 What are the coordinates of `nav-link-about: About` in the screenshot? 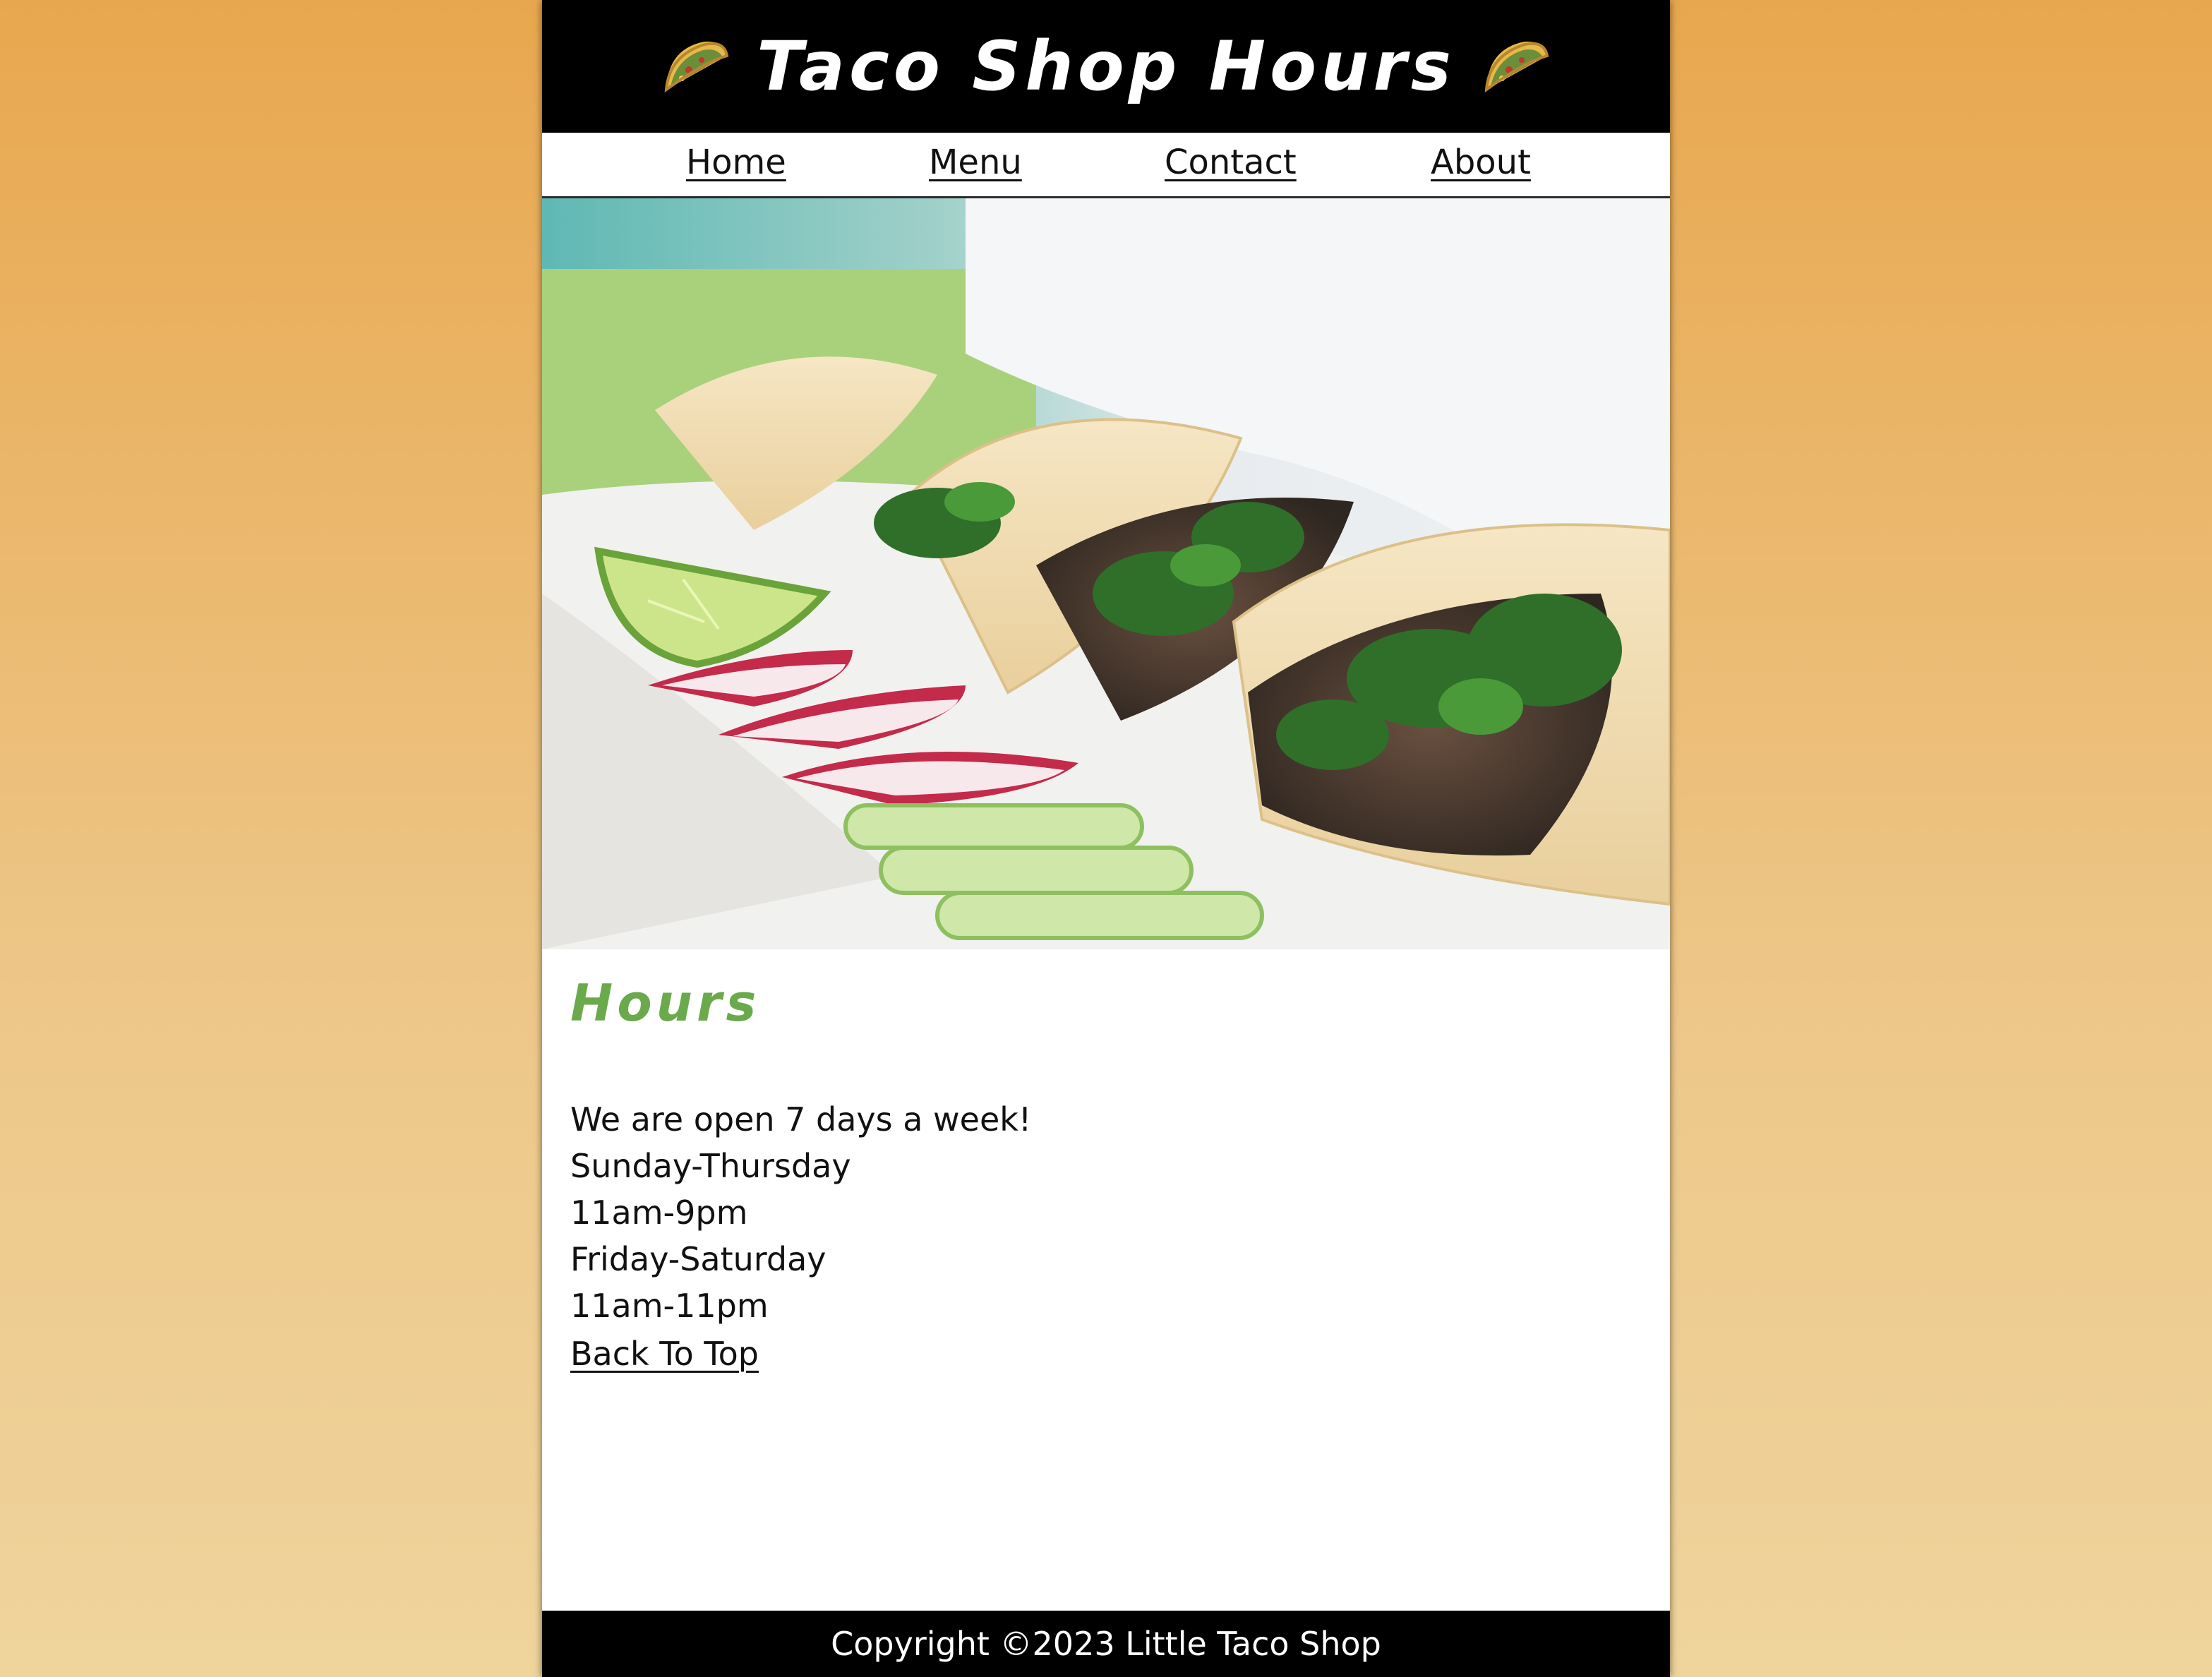 It's located at (1481, 162).